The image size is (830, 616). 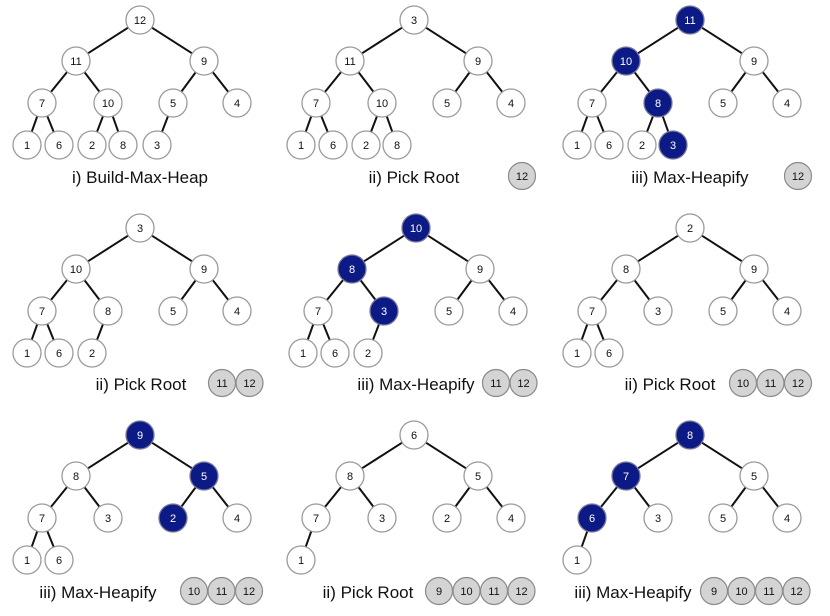 I want to click on step-caption: ii) Pick Root, so click(x=670, y=384).